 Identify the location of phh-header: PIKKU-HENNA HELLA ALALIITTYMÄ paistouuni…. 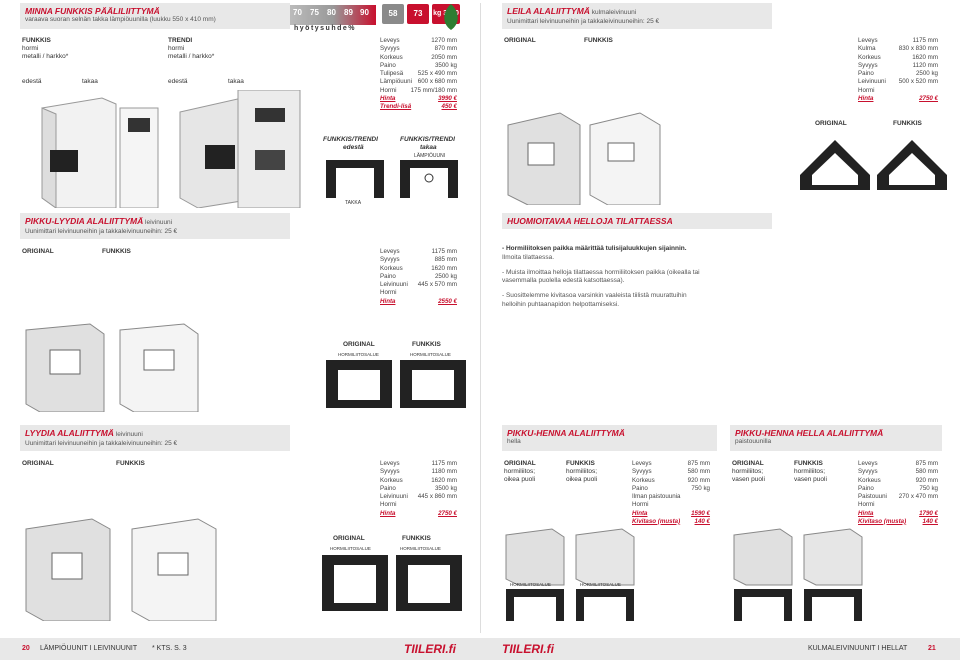
(836, 438).